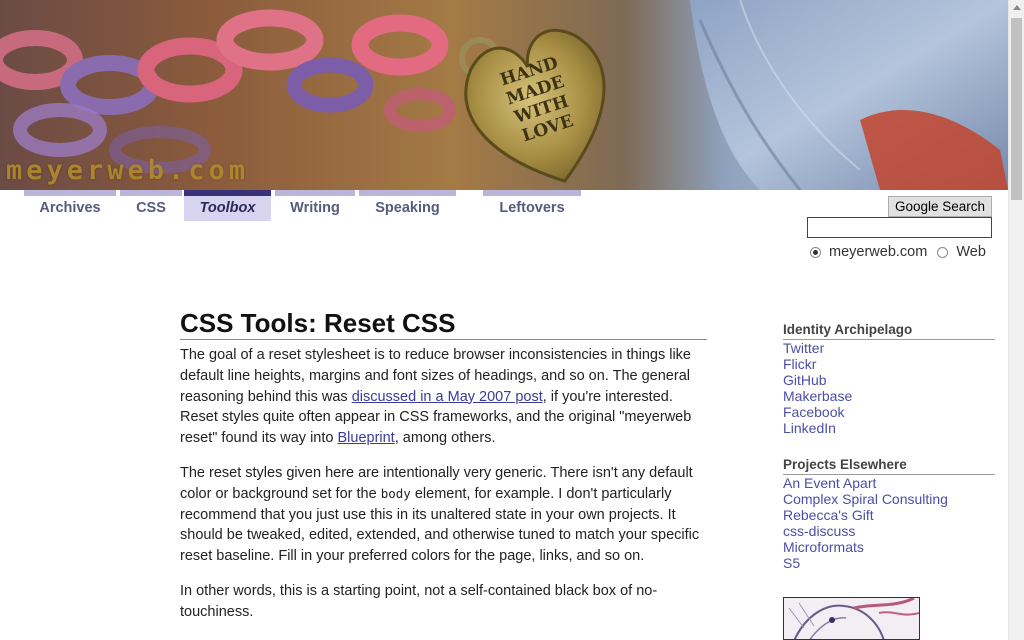  I want to click on nav-item-css: CSS, so click(151, 205).